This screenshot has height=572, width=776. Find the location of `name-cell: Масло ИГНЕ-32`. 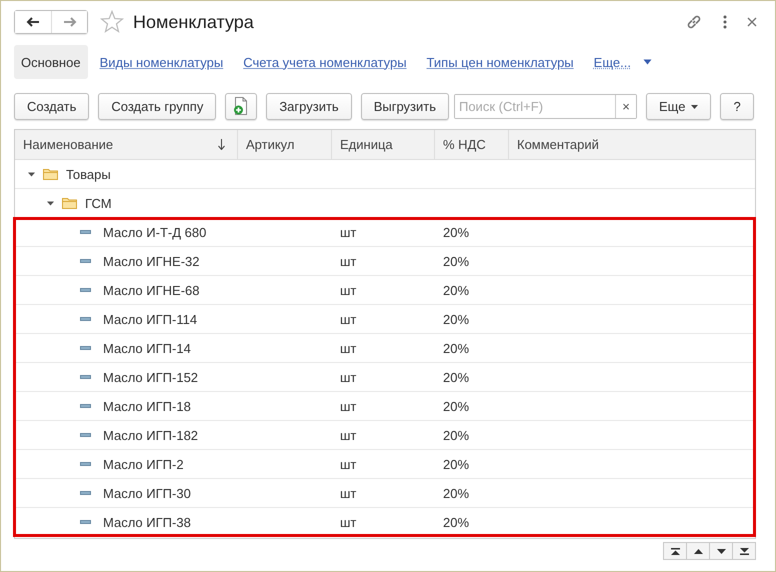

name-cell: Масло ИГНЕ-32 is located at coordinates (151, 261).